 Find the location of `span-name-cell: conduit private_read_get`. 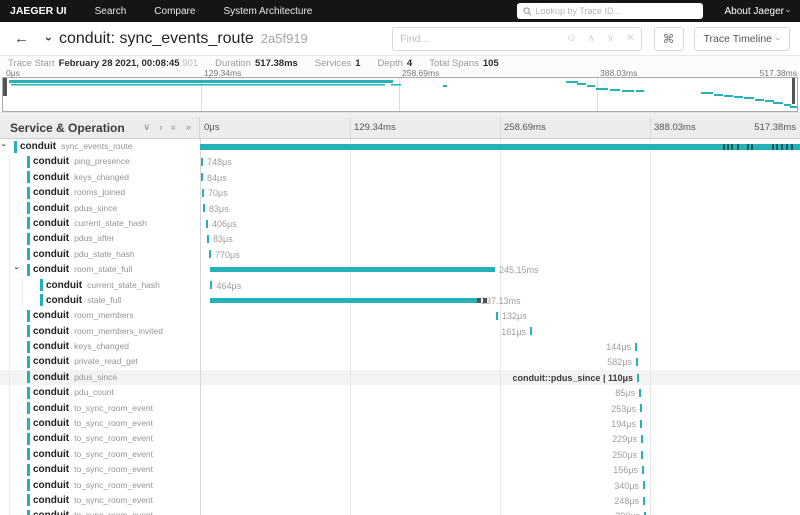

span-name-cell: conduit private_read_get is located at coordinates (100, 362).